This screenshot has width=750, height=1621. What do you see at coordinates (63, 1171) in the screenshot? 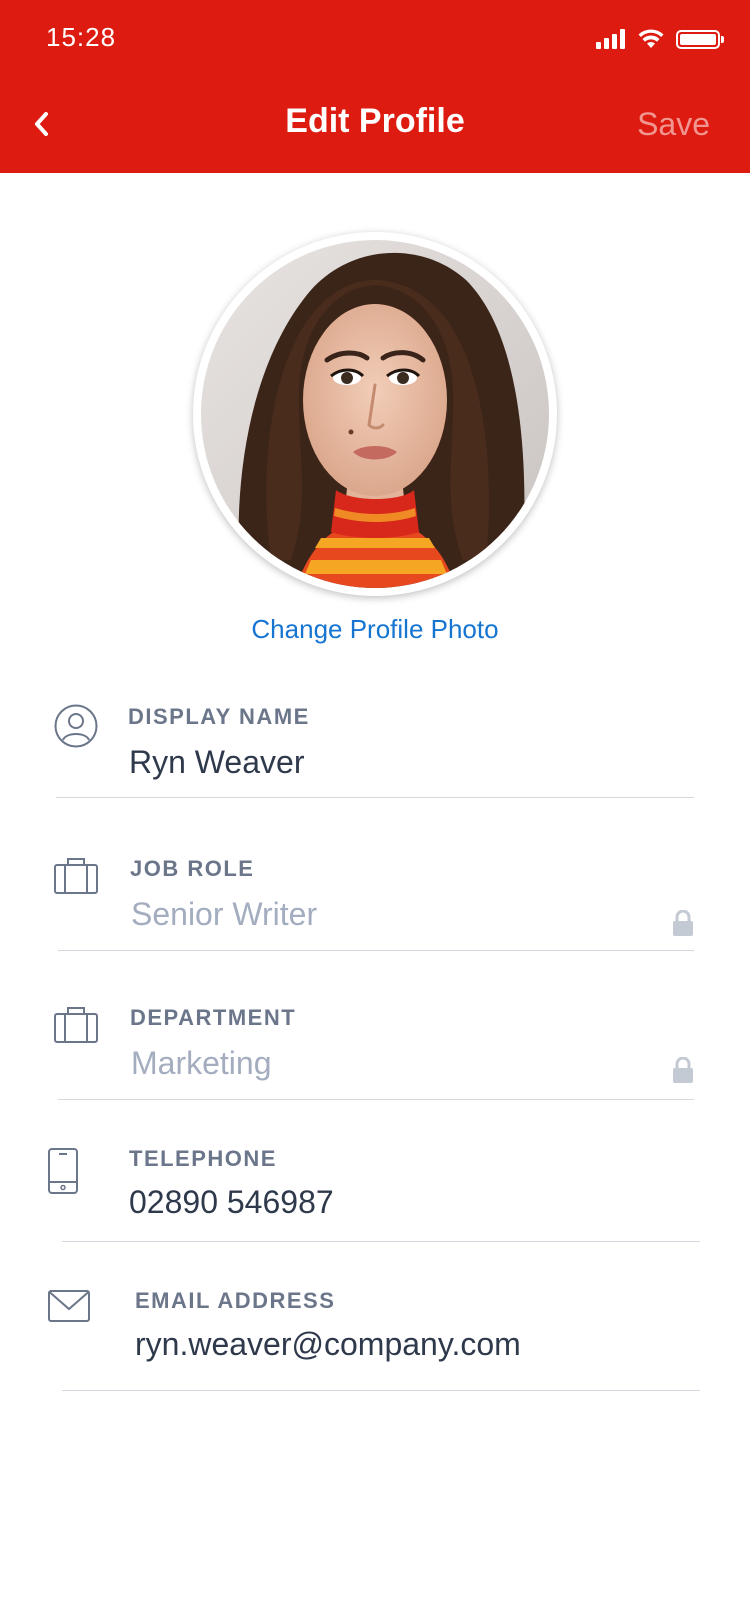
I see `phone-icon` at bounding box center [63, 1171].